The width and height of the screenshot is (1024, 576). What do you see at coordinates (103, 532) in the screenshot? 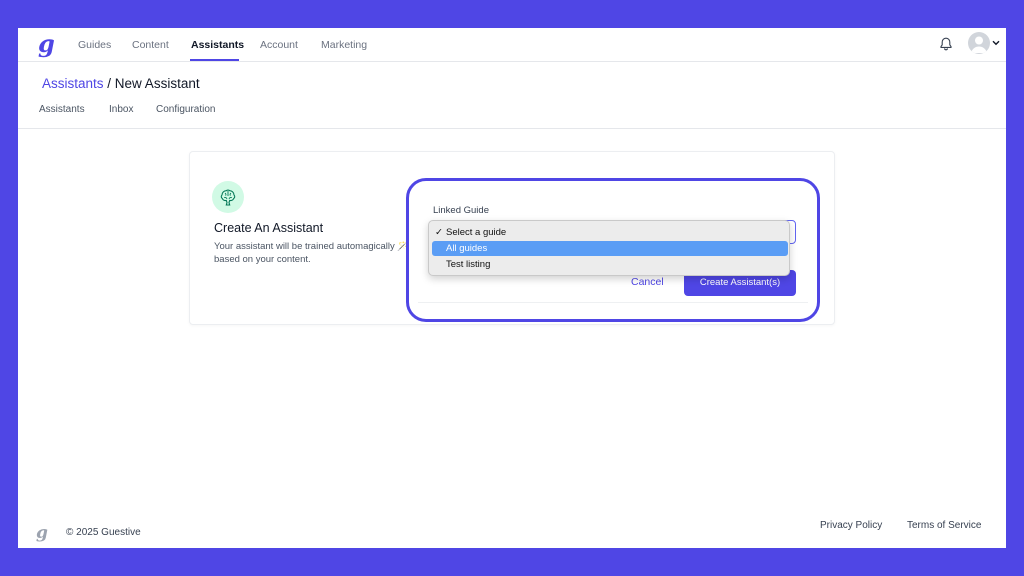
I see `copyright-text: © 2025 Guestive` at bounding box center [103, 532].